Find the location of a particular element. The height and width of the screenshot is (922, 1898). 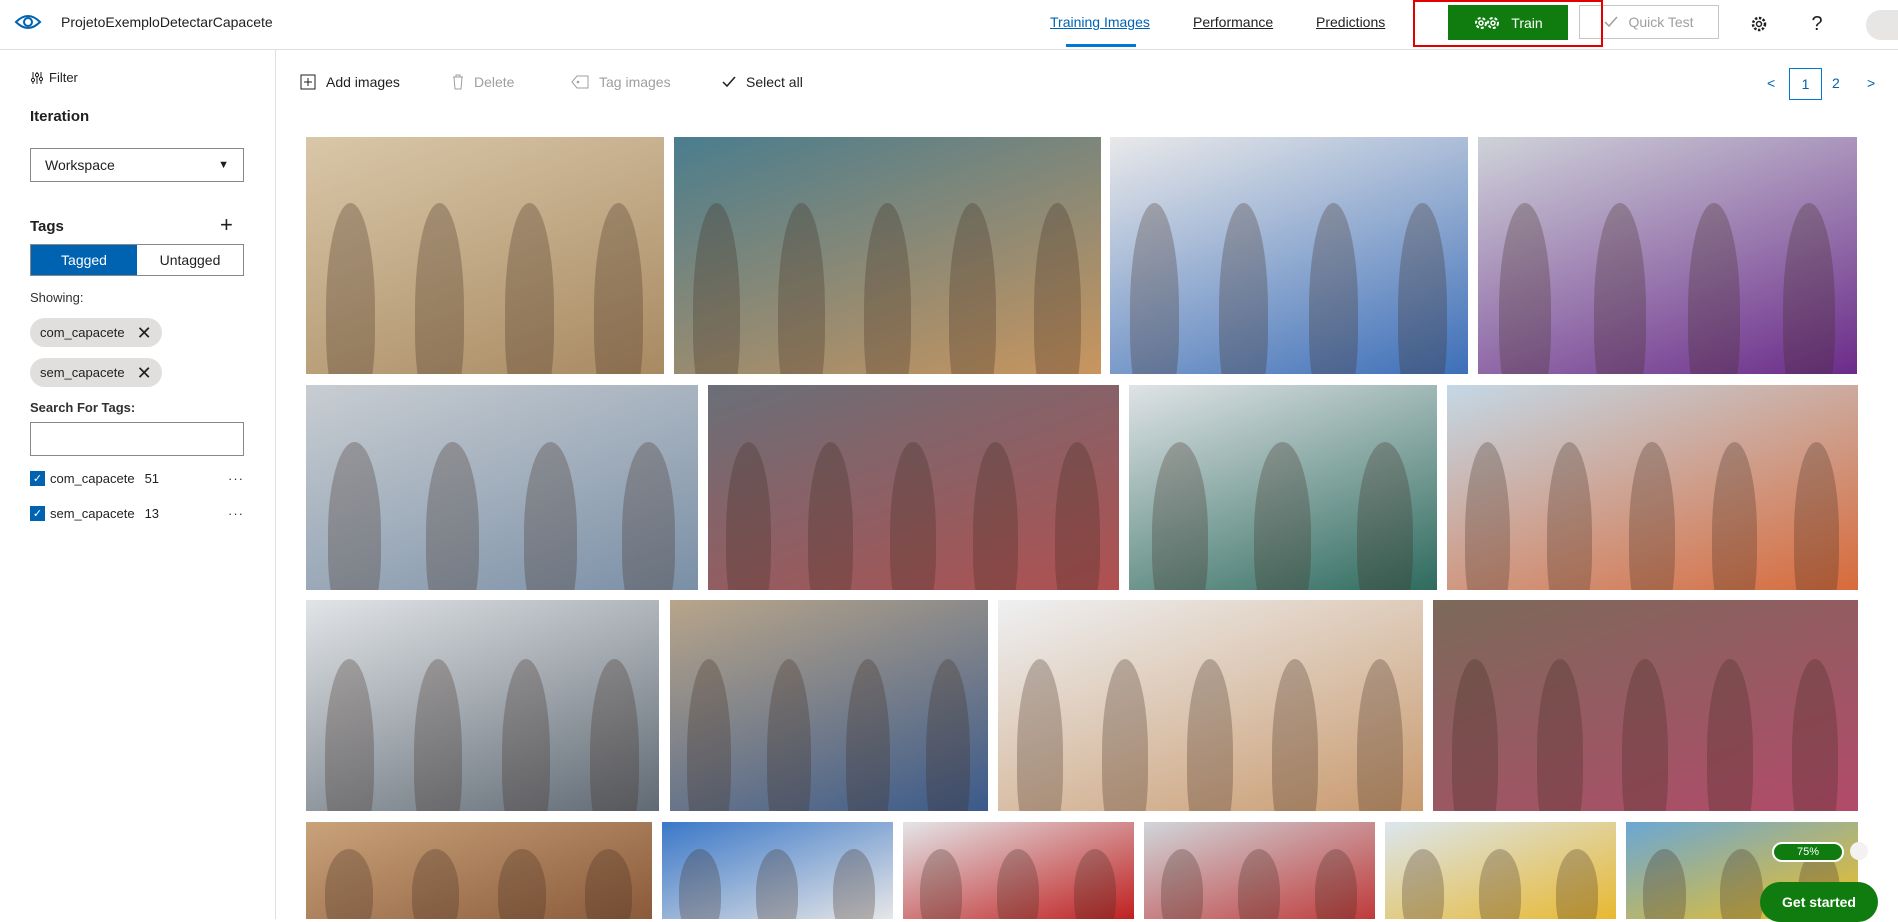

active-tab-indicator is located at coordinates (1101, 45).